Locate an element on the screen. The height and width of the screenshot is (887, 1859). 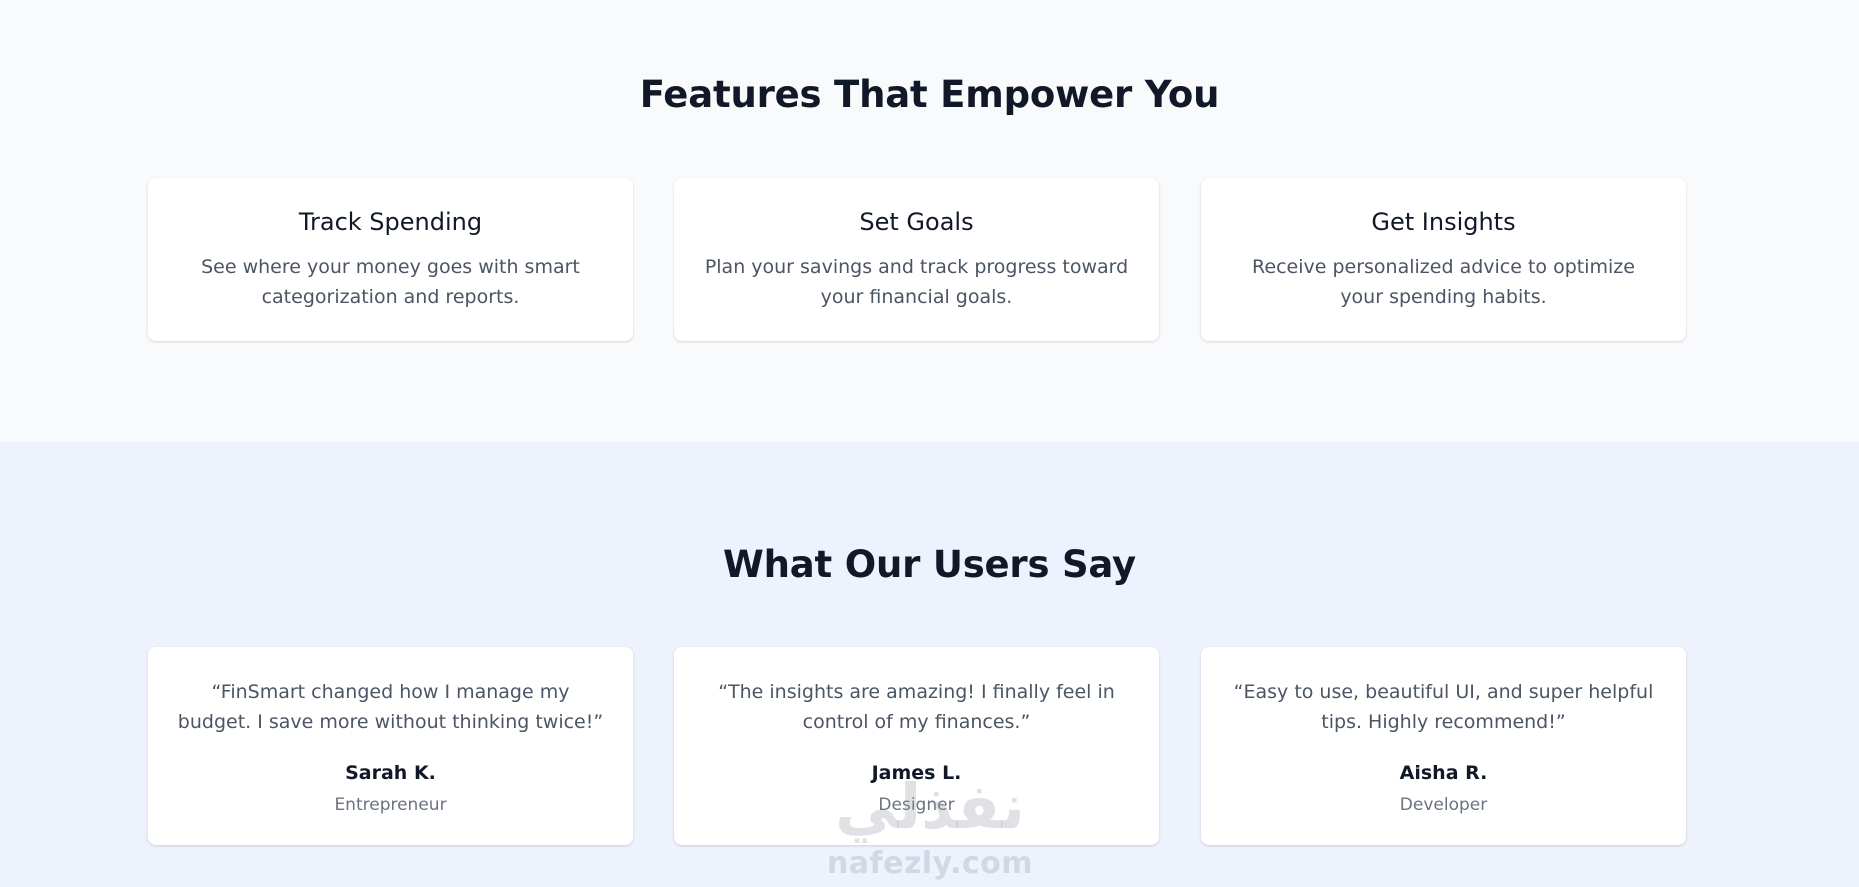
feature-card-title: Track Spending is located at coordinates (390, 222).